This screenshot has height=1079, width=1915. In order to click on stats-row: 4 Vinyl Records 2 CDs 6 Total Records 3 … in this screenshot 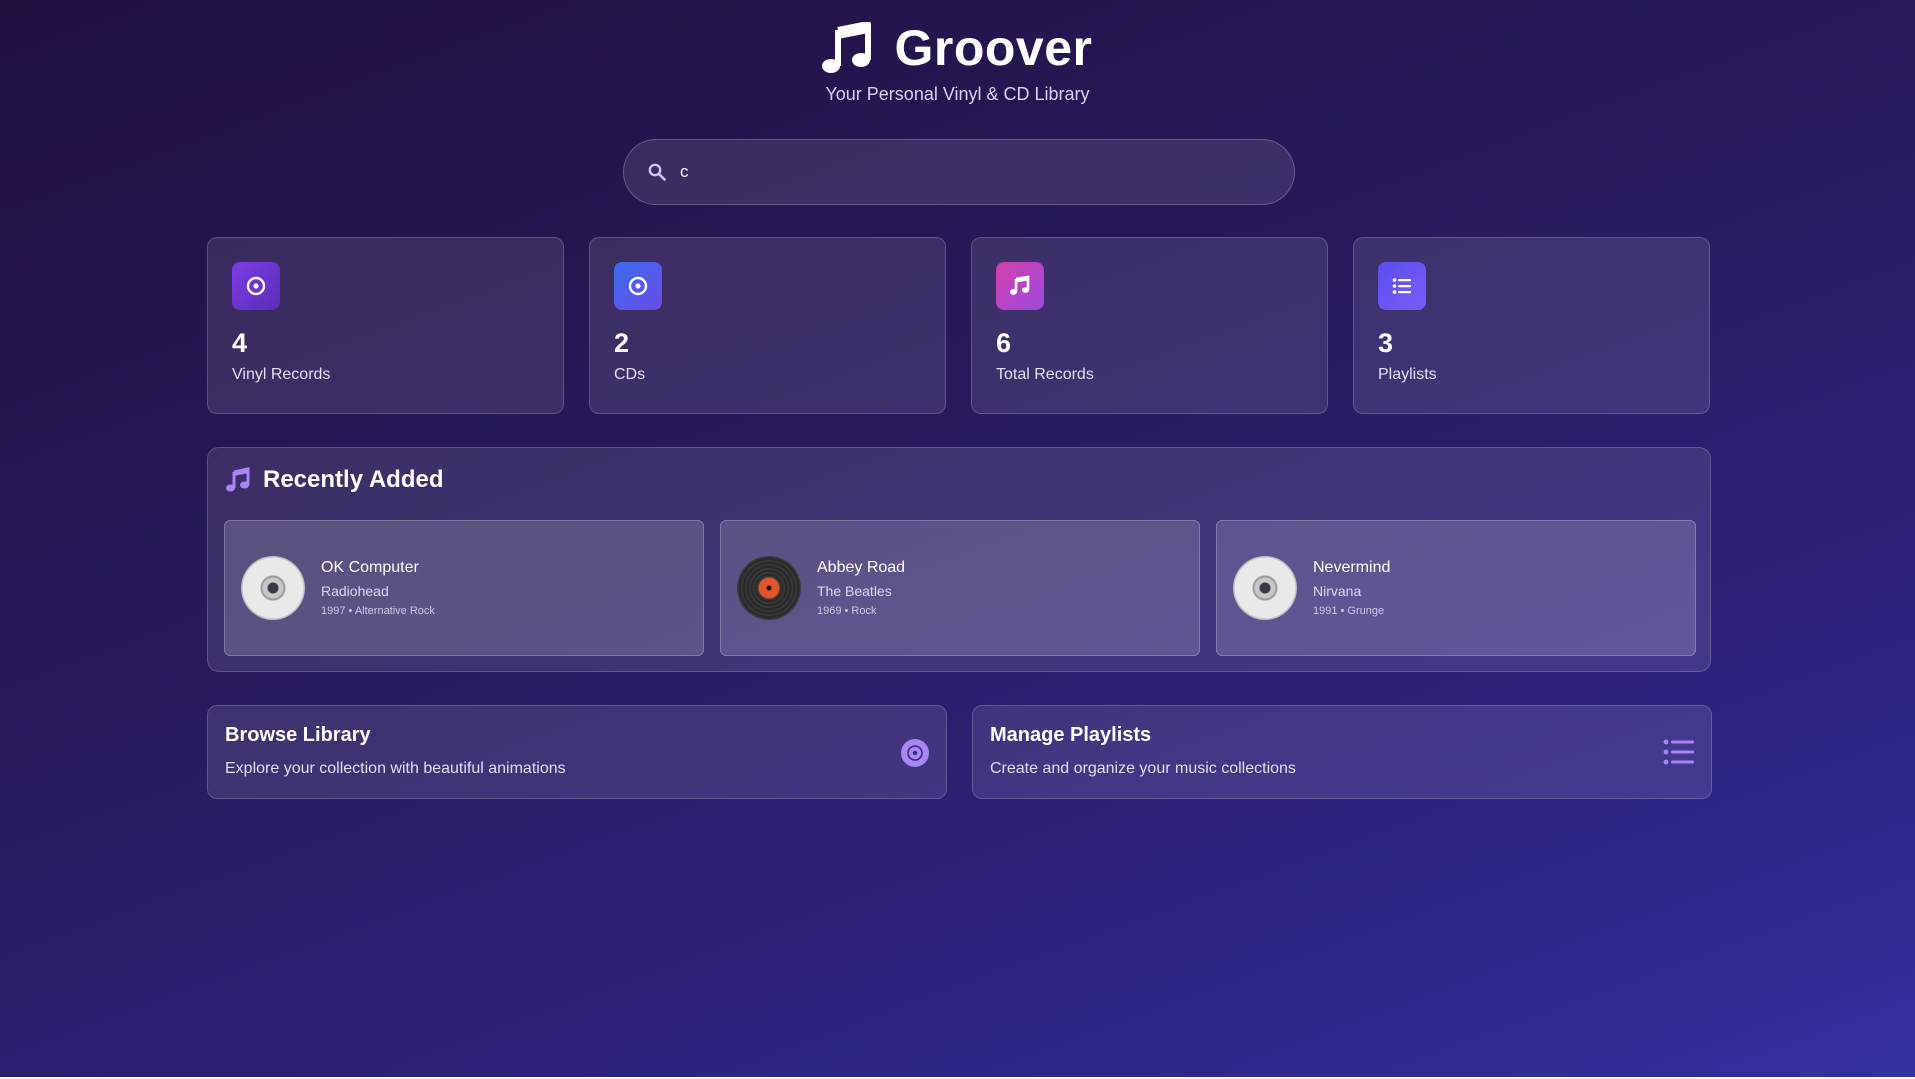, I will do `click(959, 325)`.